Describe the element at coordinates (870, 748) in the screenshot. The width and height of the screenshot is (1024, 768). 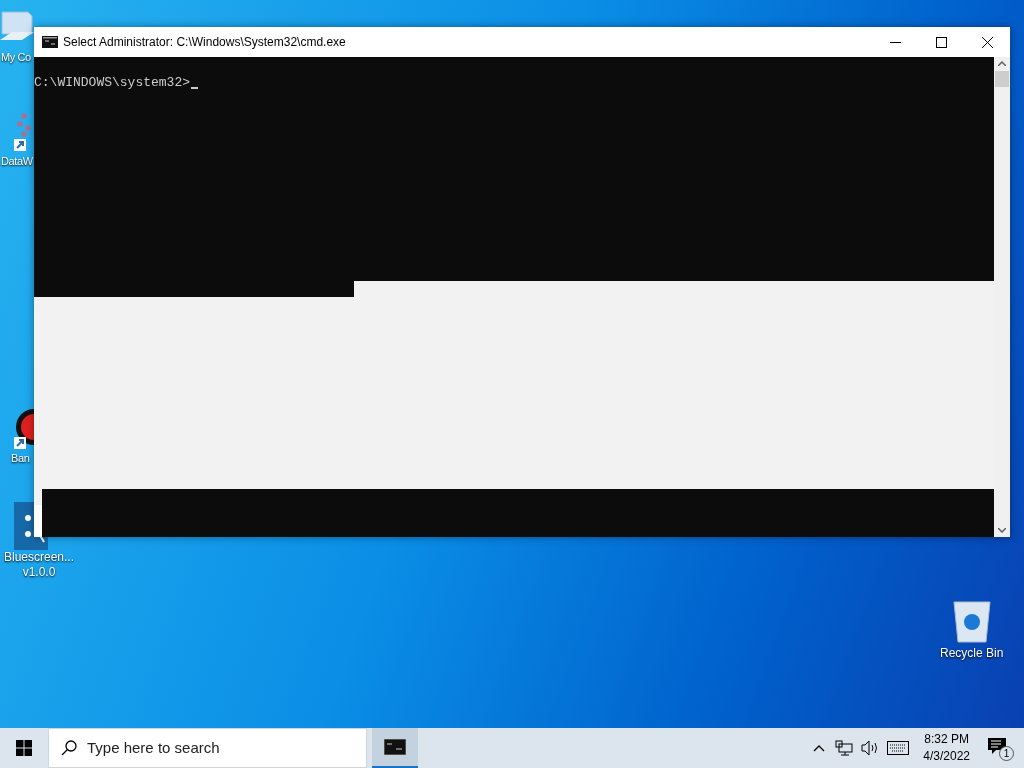
I see `speaker-icon` at that location.